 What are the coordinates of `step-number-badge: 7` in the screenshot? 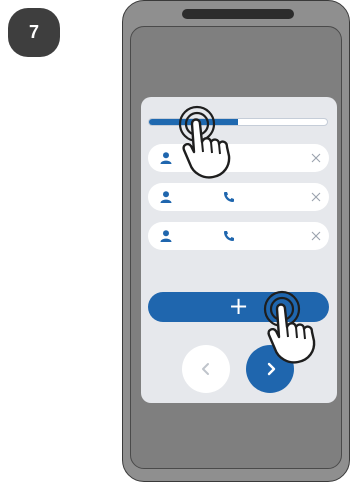 It's located at (34, 32).